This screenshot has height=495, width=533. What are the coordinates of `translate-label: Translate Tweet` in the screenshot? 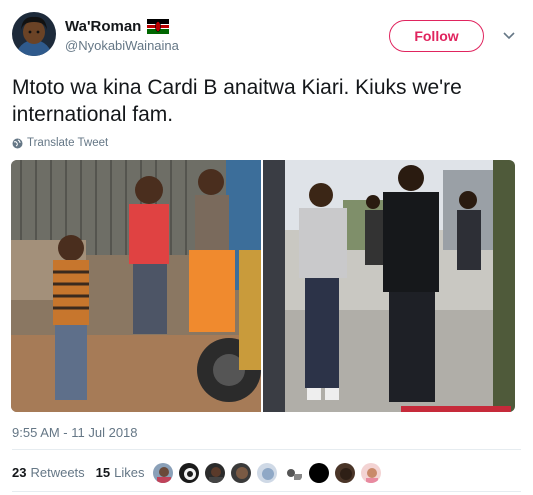 It's located at (68, 143).